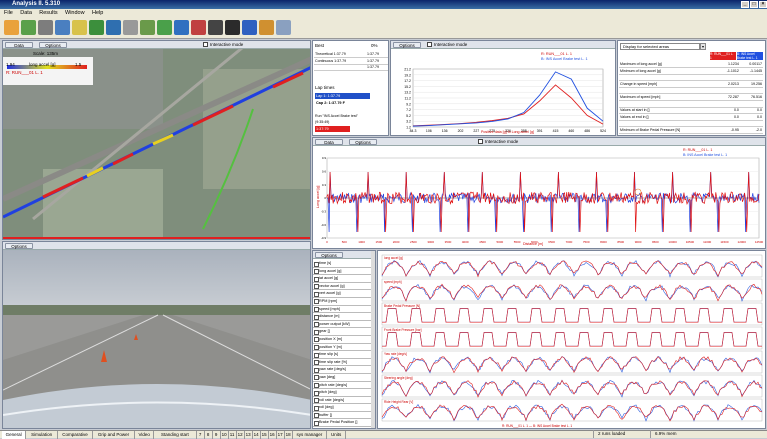 The height and width of the screenshot is (439, 767). What do you see at coordinates (48, 13) in the screenshot?
I see `menu-results: Results` at bounding box center [48, 13].